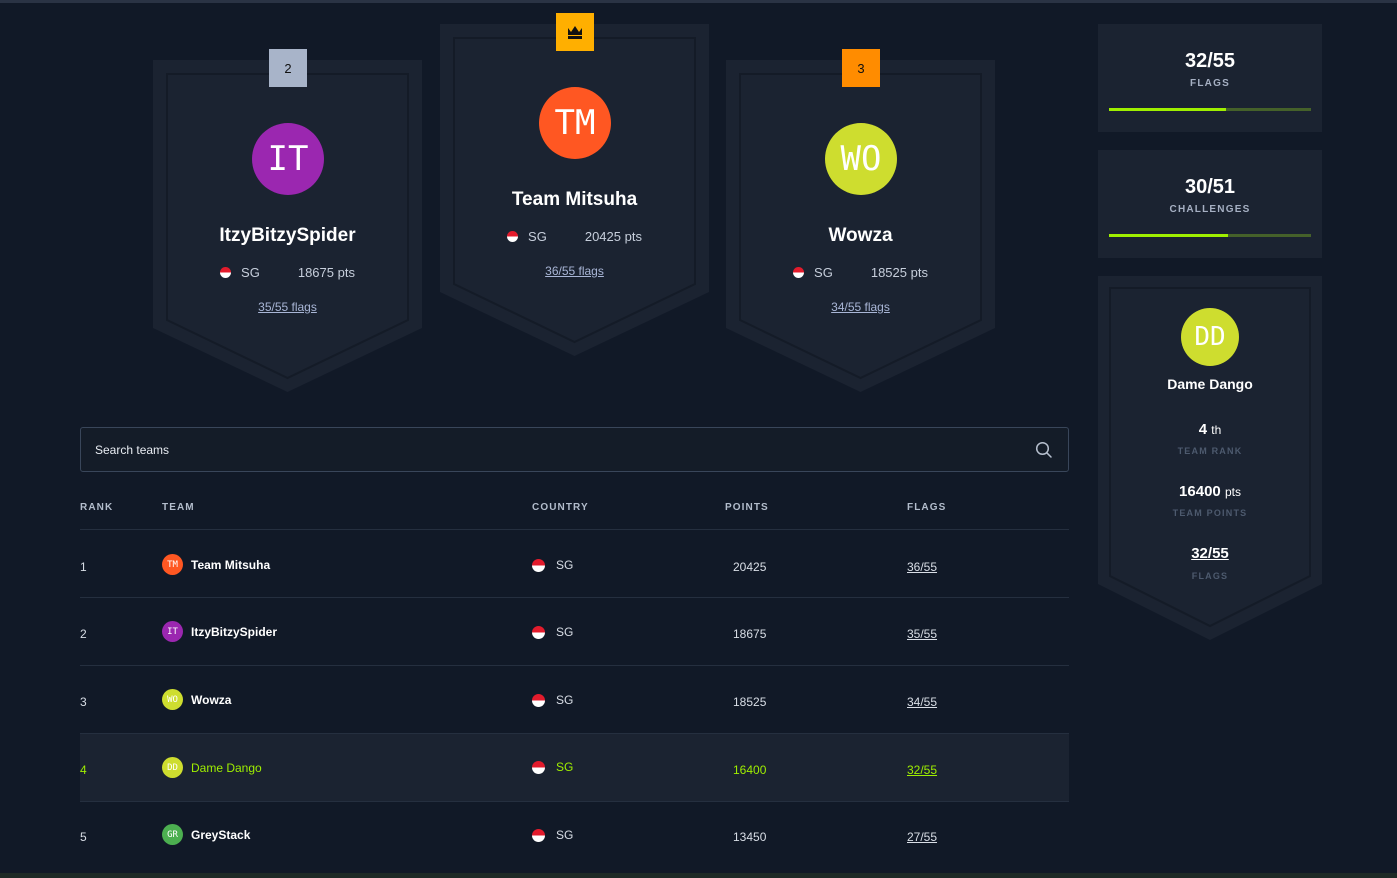 Image resolution: width=1397 pixels, height=878 pixels. I want to click on challenges-stat-card: 30/51 CHALLENGES, so click(1210, 204).